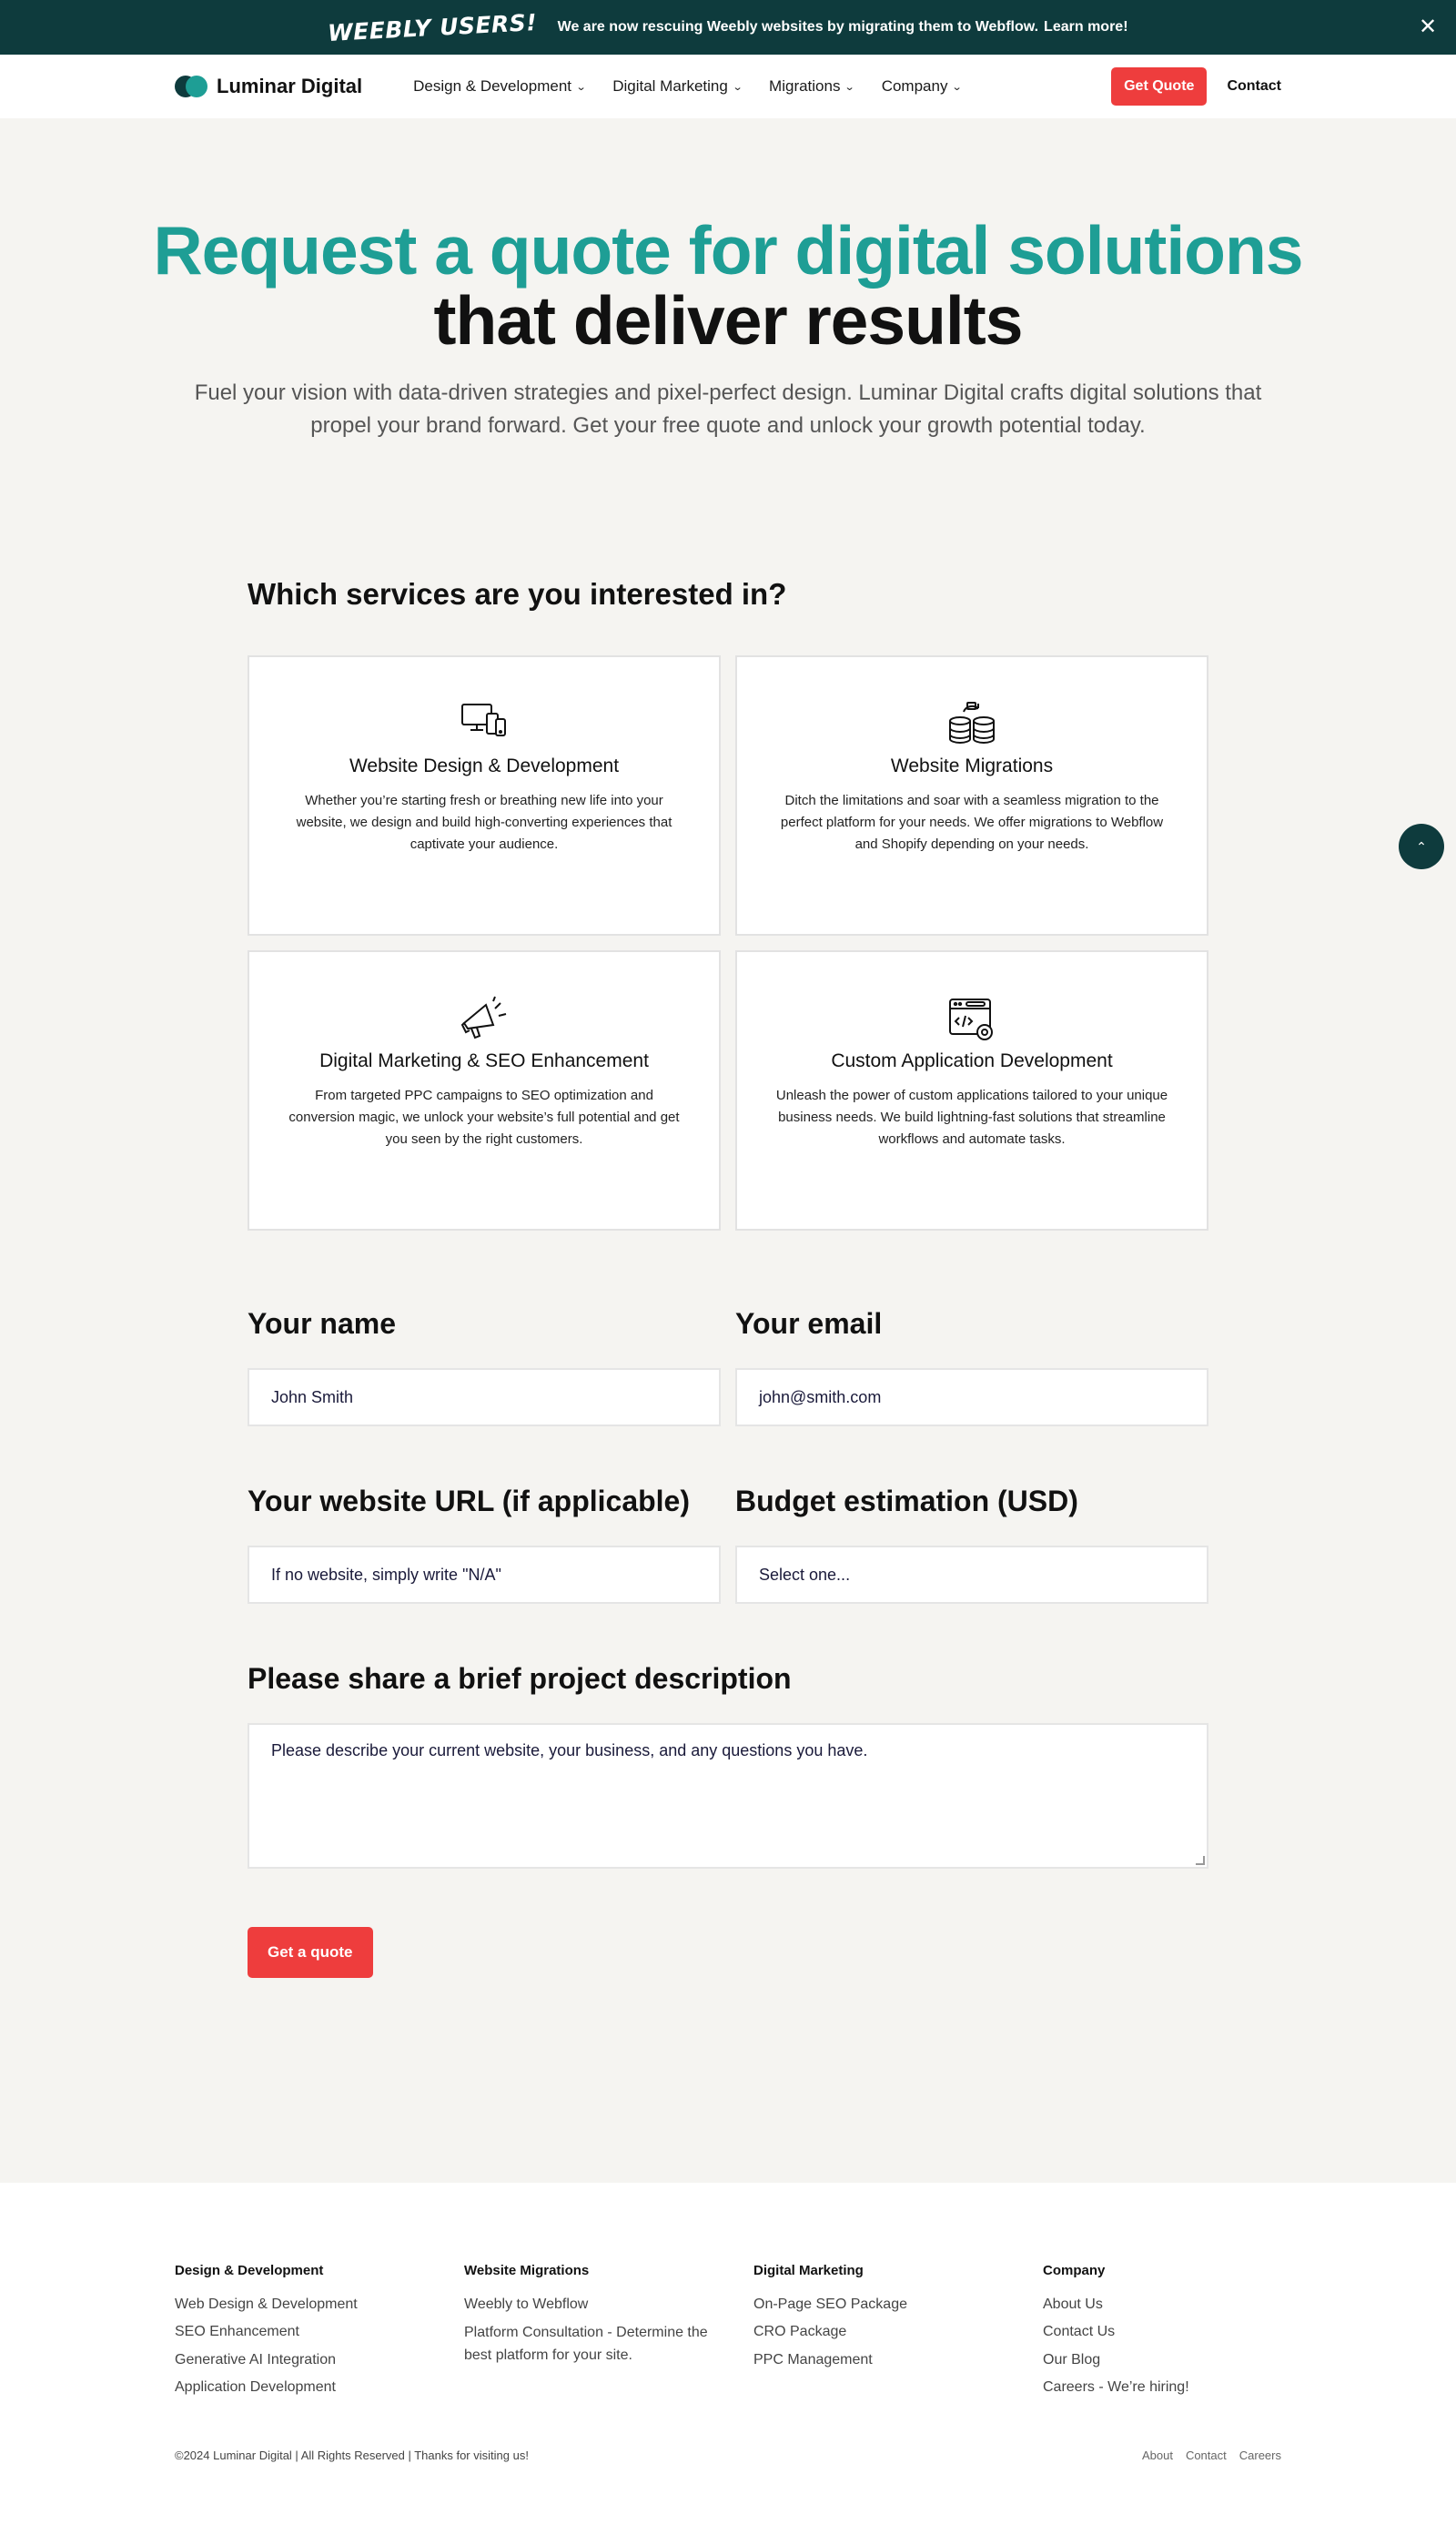 This screenshot has width=1456, height=2545. Describe the element at coordinates (485, 1397) in the screenshot. I see `name-field: John Smith` at that location.